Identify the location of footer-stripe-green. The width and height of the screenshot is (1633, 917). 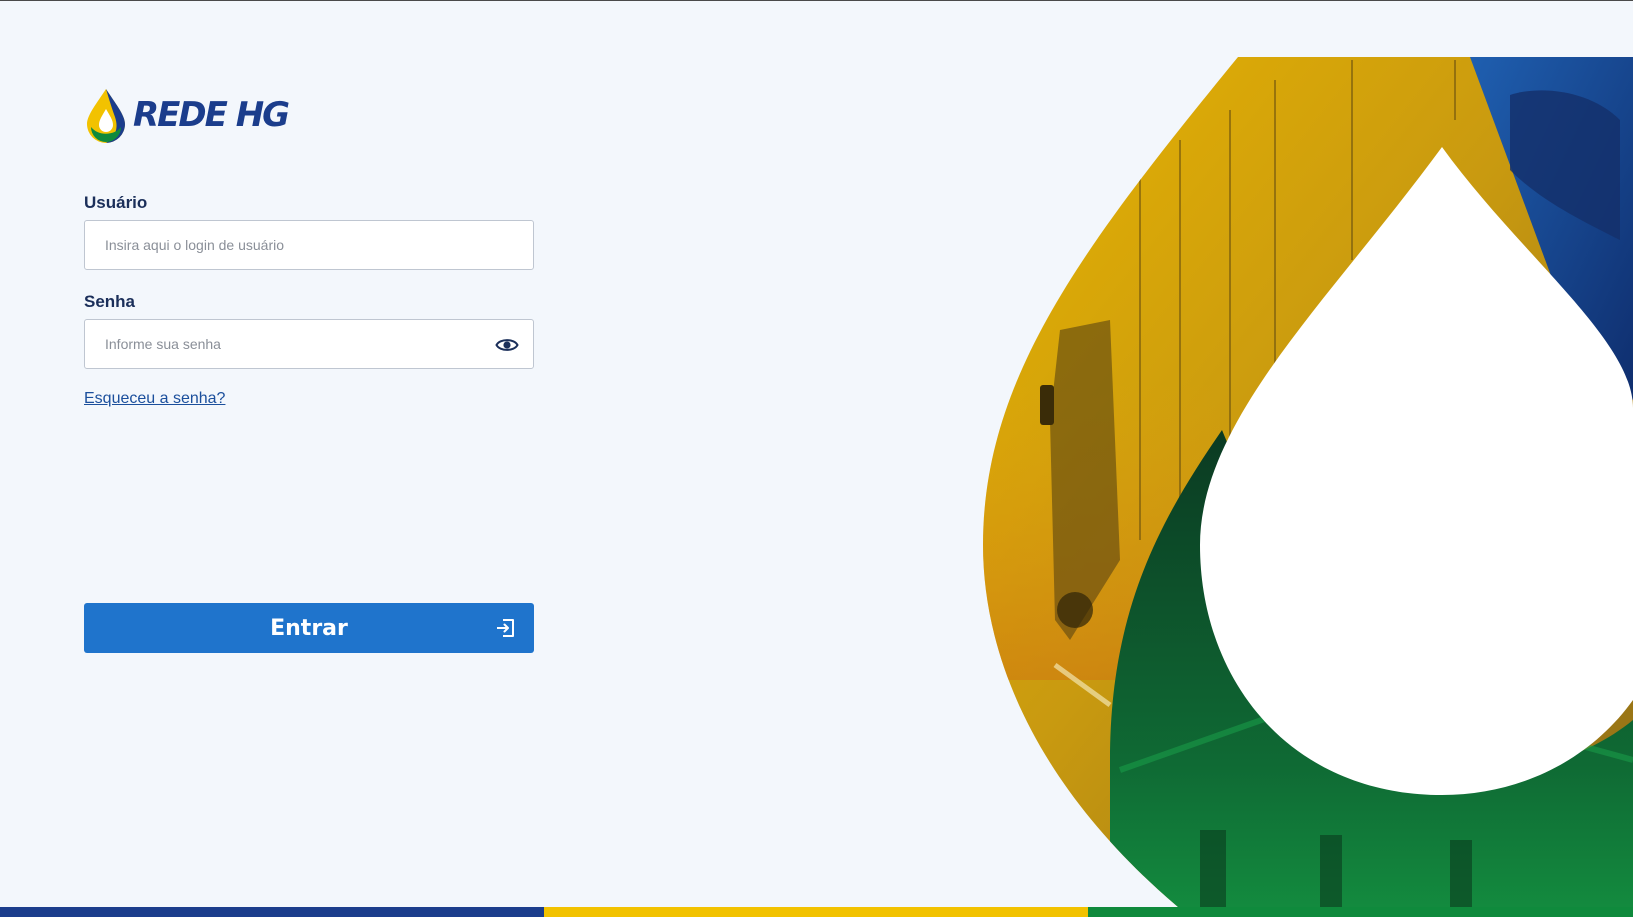
(1360, 912).